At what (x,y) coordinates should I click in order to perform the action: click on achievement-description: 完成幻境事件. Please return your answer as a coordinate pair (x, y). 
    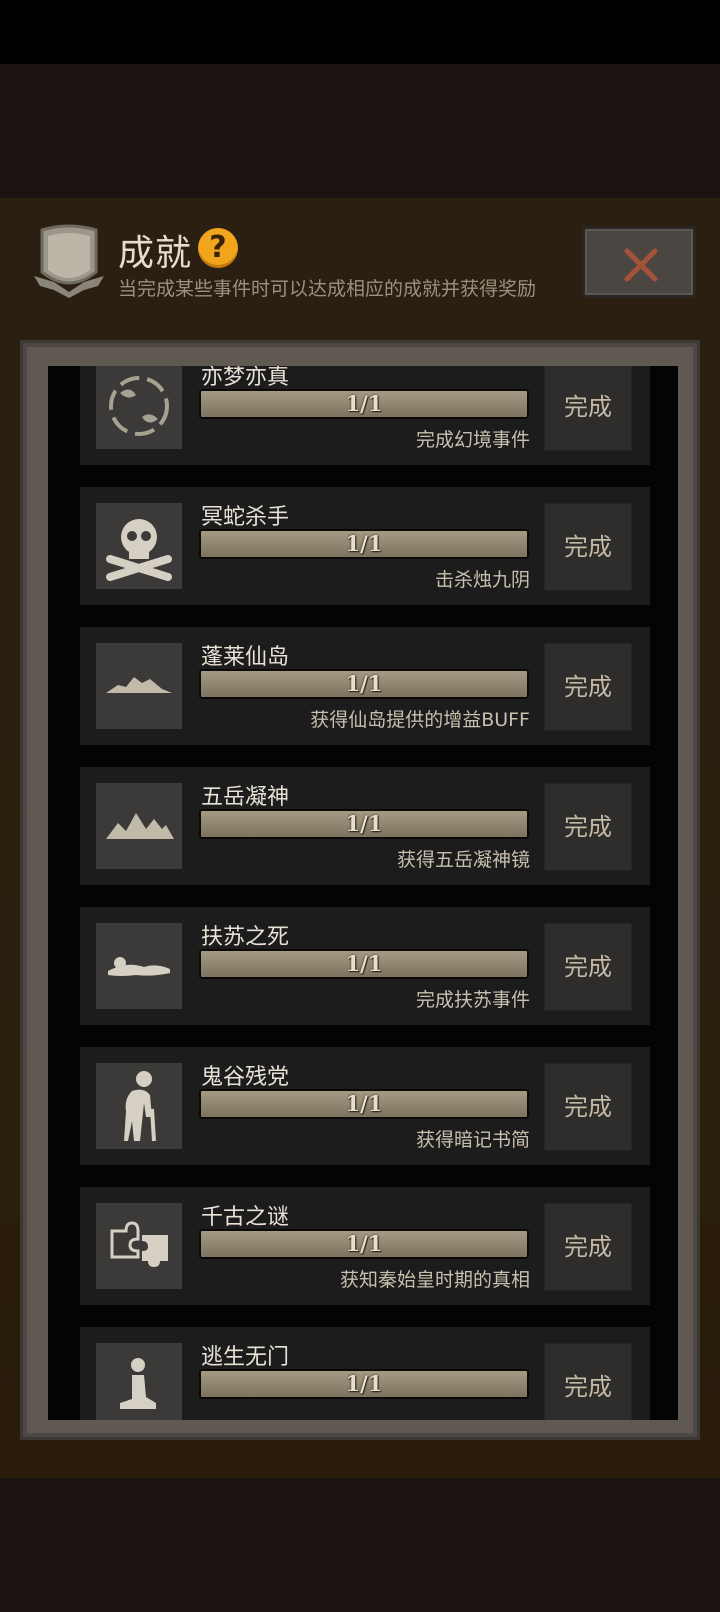
    Looking at the image, I should click on (472, 440).